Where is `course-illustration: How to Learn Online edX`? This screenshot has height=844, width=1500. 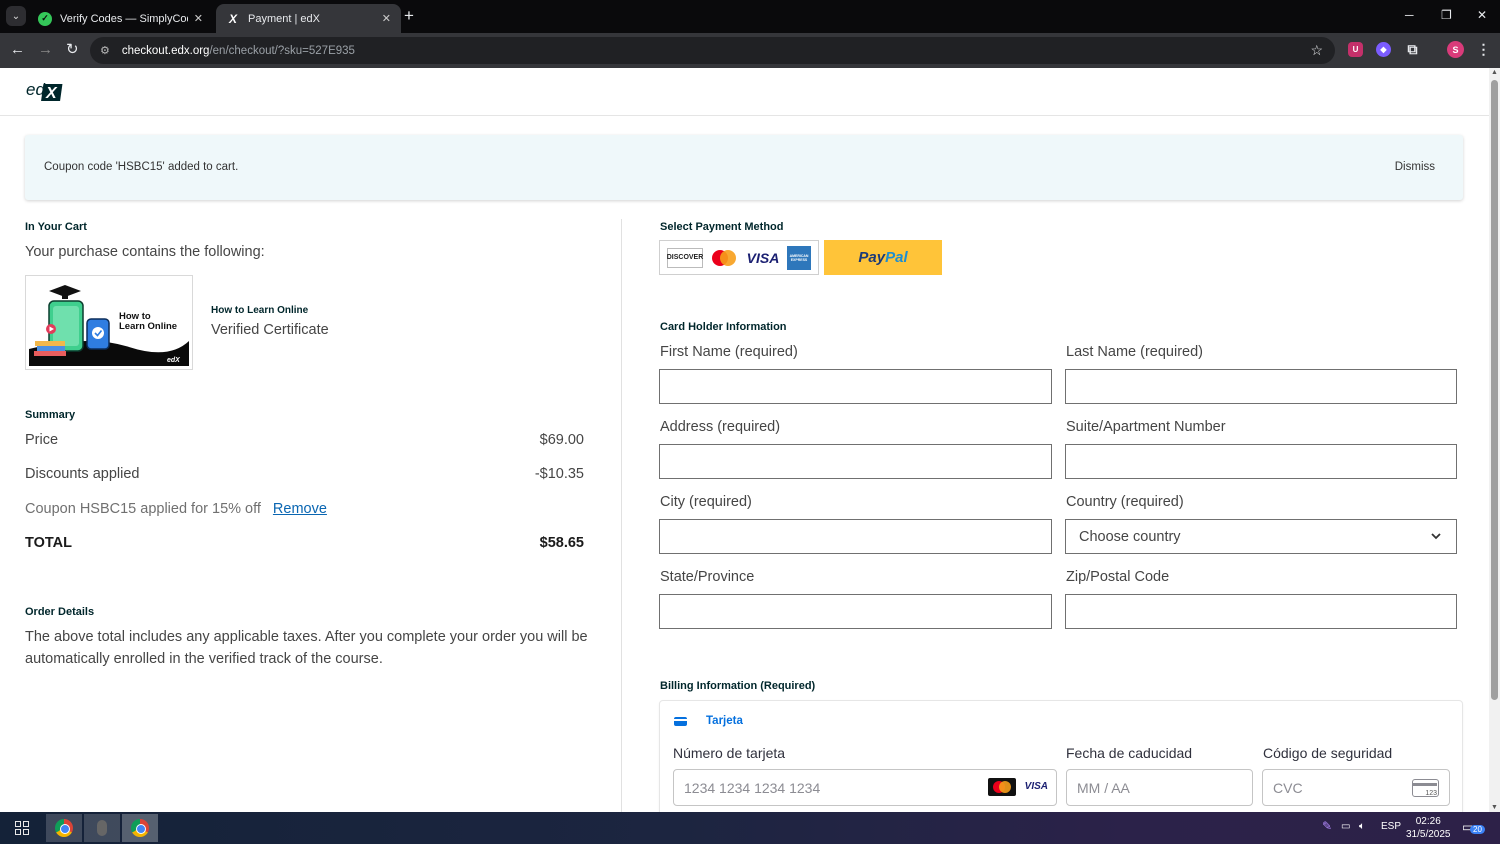 course-illustration: How to Learn Online edX is located at coordinates (109, 325).